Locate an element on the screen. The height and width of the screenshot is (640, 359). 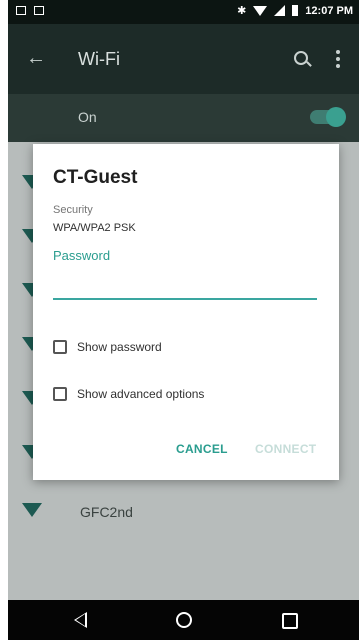
wifi-toggle-switch is located at coordinates (328, 117).